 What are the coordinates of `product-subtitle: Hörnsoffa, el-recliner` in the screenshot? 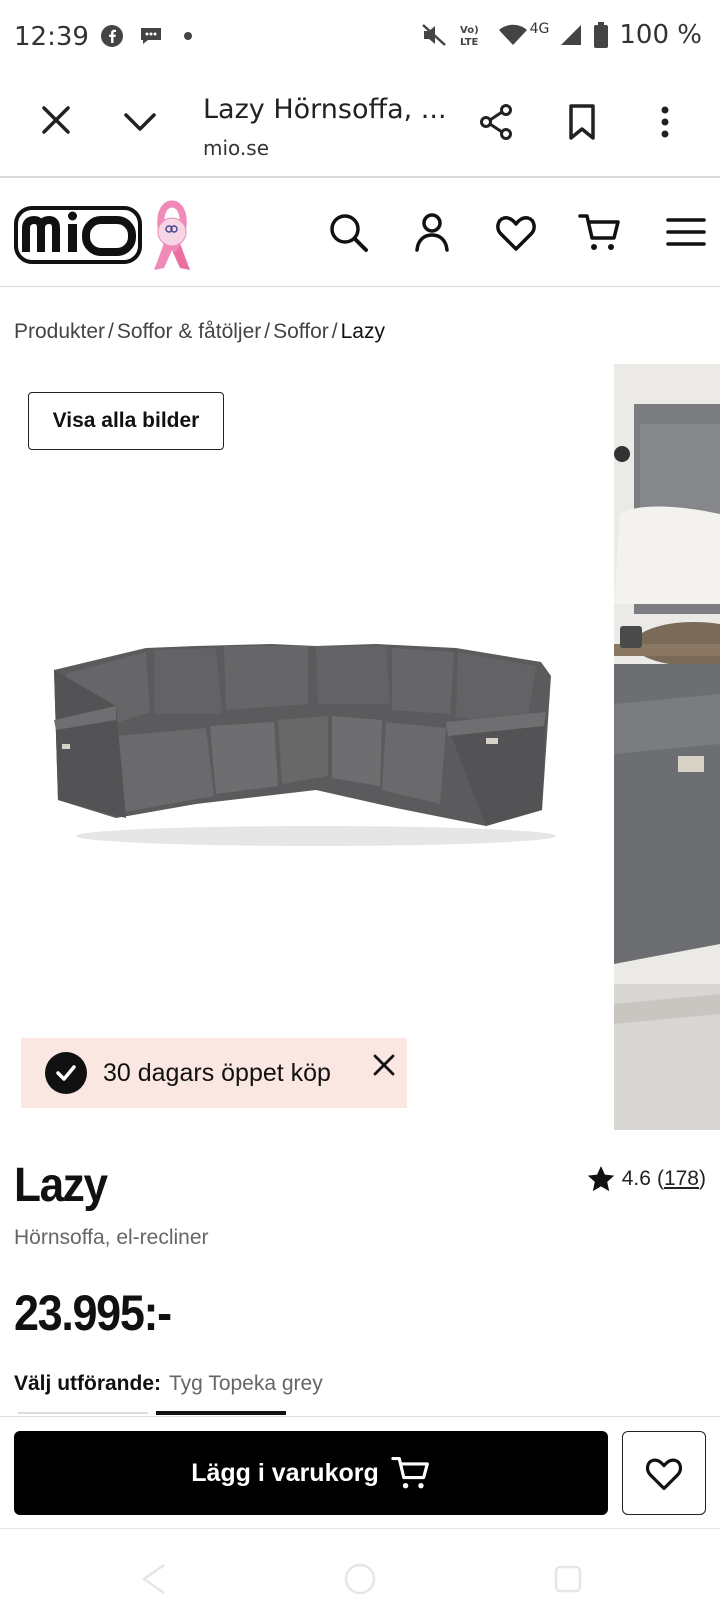 It's located at (111, 1237).